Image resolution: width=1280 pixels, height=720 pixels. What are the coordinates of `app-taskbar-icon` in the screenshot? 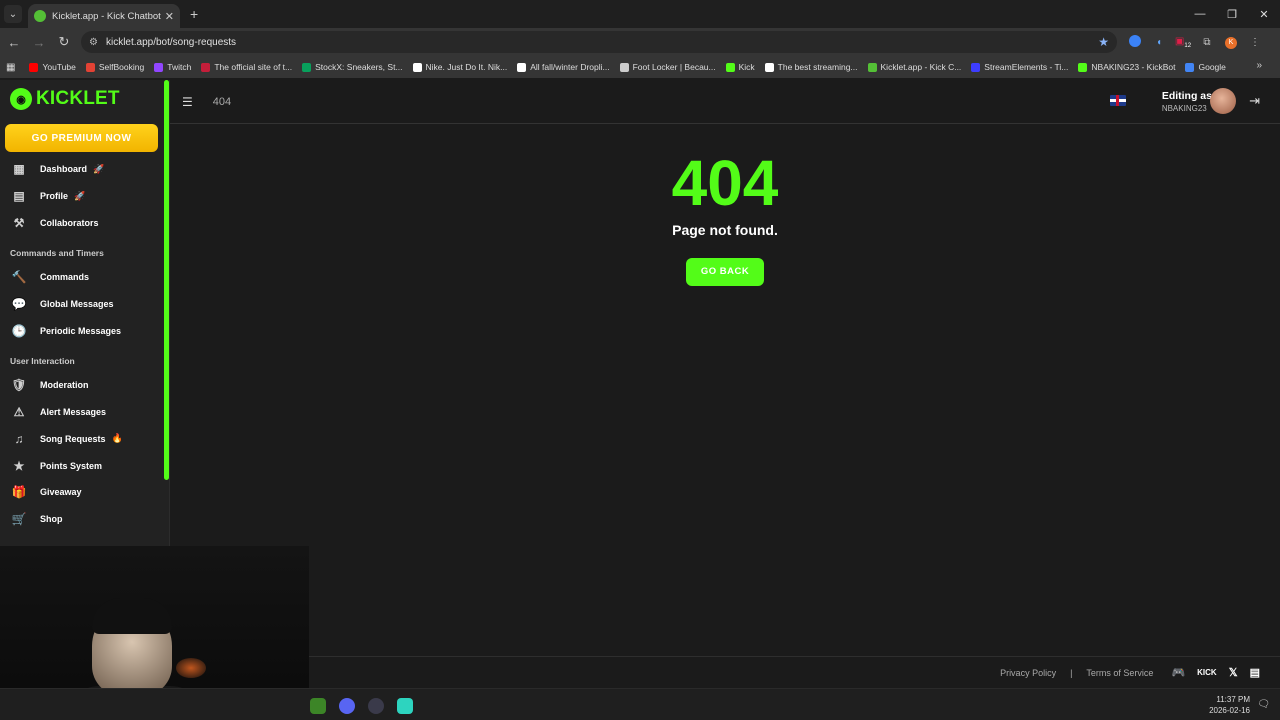 It's located at (405, 706).